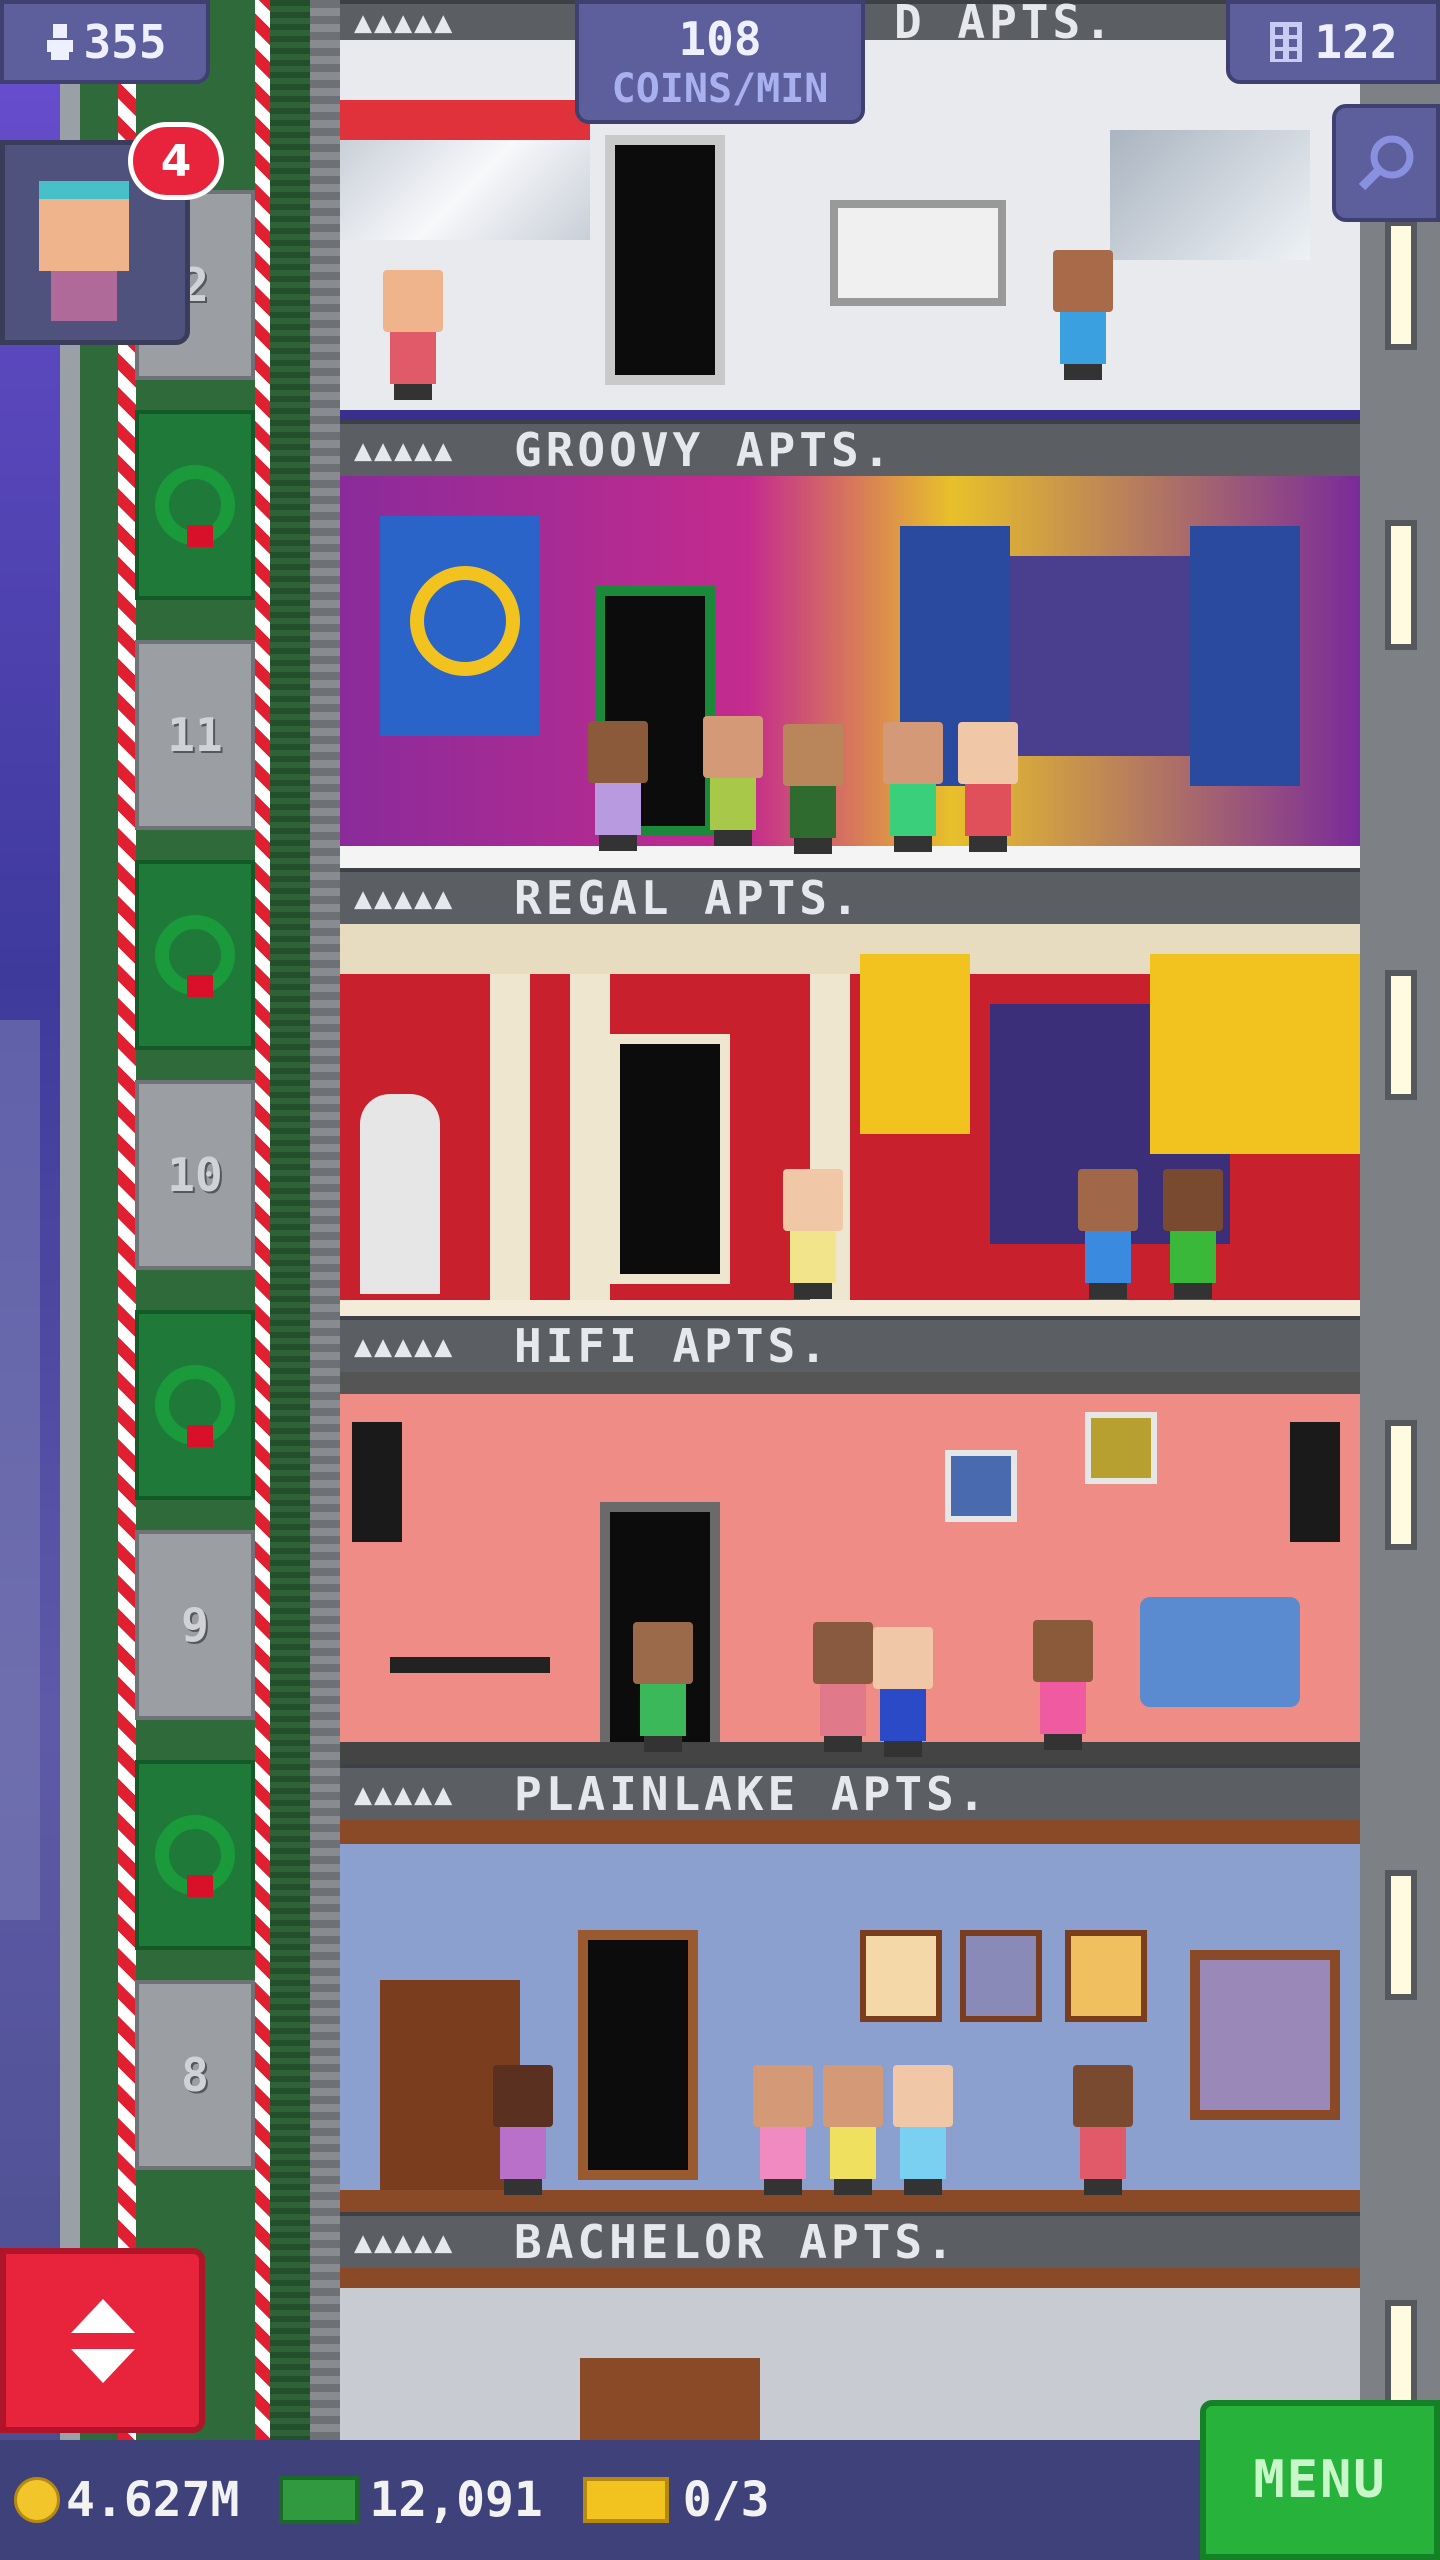 The height and width of the screenshot is (2560, 1440). I want to click on magnifier-icon, so click(1386, 163).